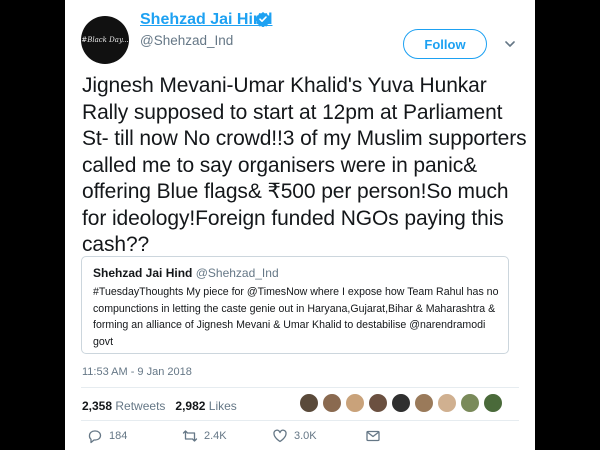 Image resolution: width=600 pixels, height=450 pixels. I want to click on likes-label: Likes, so click(223, 406).